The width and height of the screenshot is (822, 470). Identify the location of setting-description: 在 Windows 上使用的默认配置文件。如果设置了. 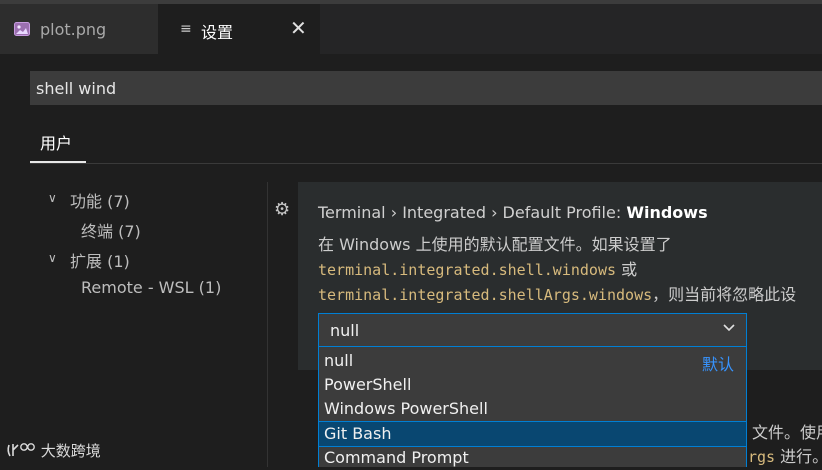
(495, 244).